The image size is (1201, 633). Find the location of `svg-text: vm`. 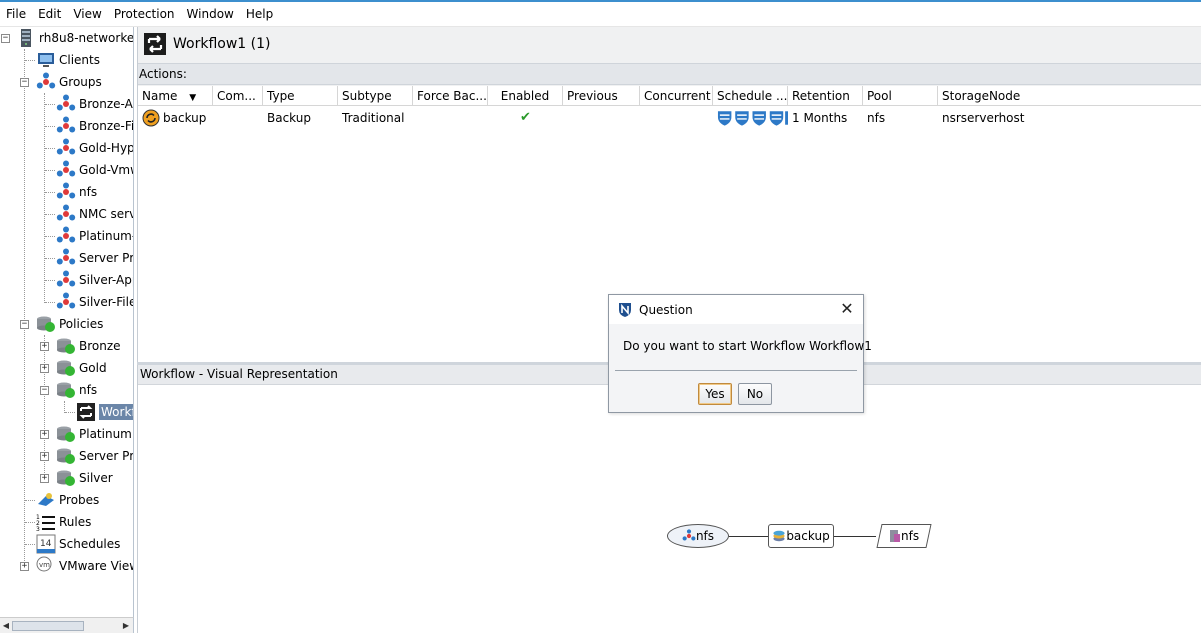

svg-text: vm is located at coordinates (44, 565).